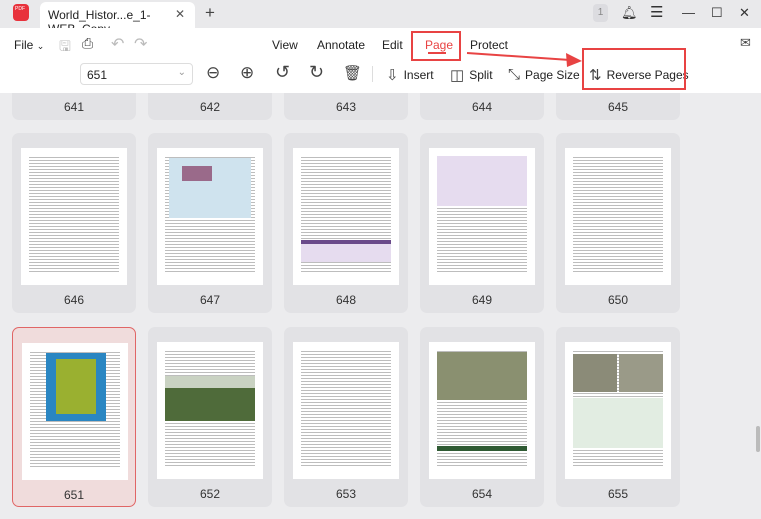 Image resolution: width=761 pixels, height=519 pixels. What do you see at coordinates (514, 74) in the screenshot?
I see `page-size-icon: ⤡` at bounding box center [514, 74].